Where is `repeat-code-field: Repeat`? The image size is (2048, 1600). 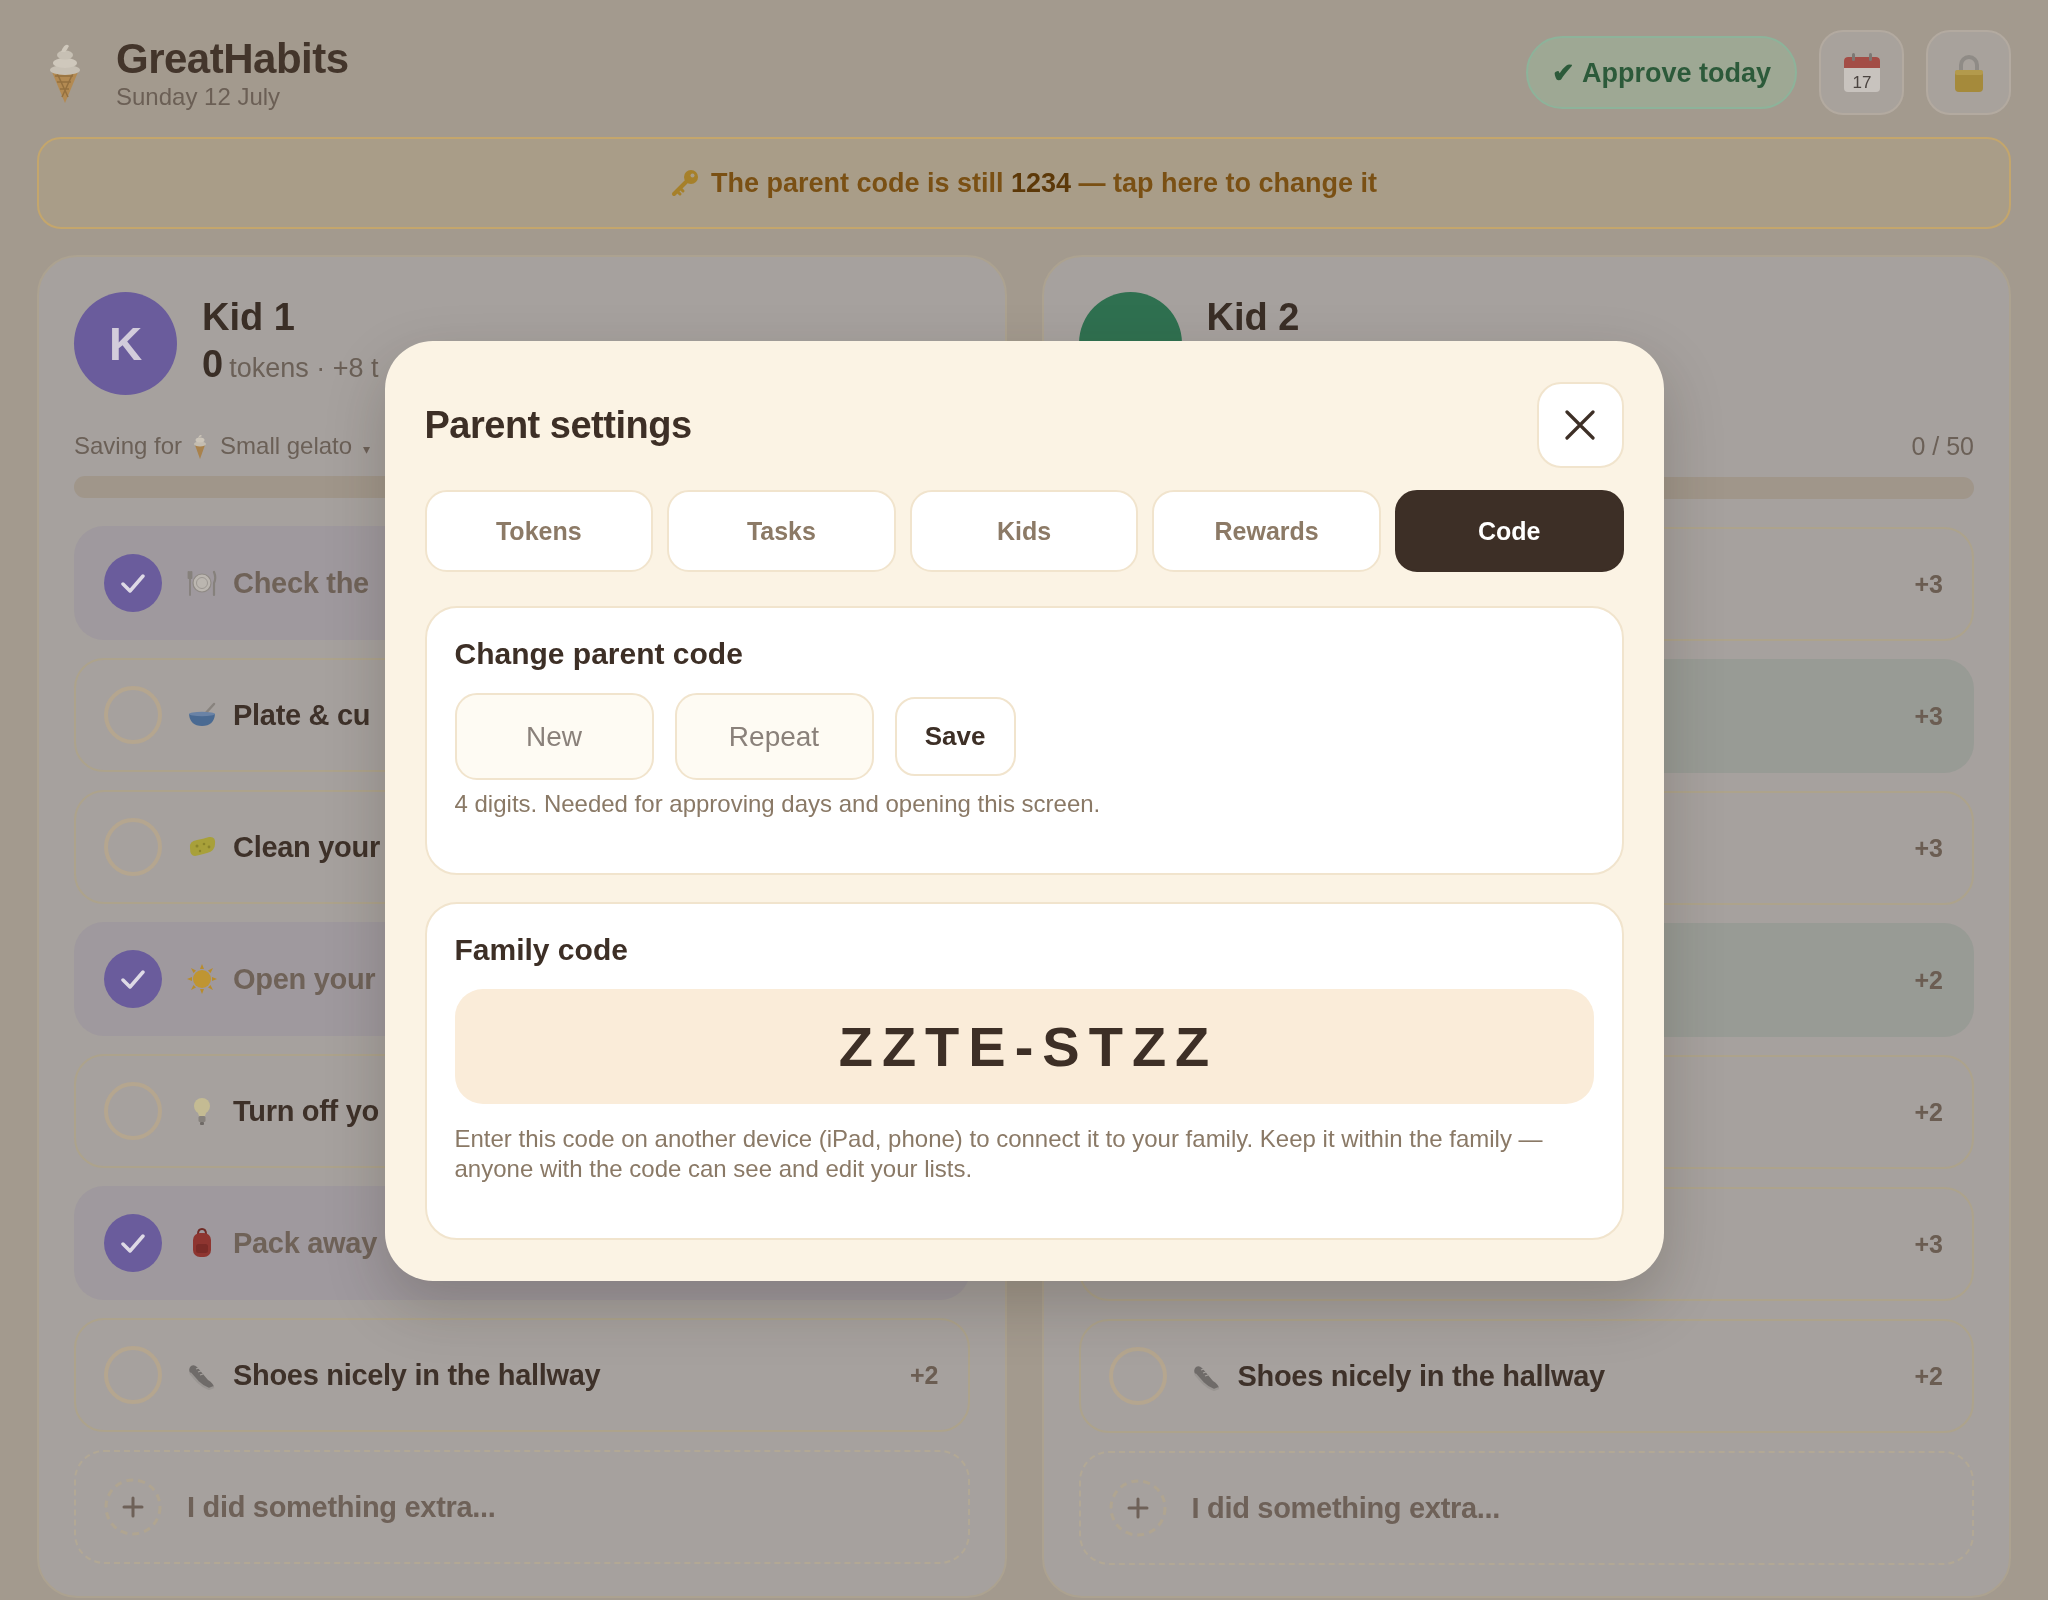
repeat-code-field: Repeat is located at coordinates (774, 736).